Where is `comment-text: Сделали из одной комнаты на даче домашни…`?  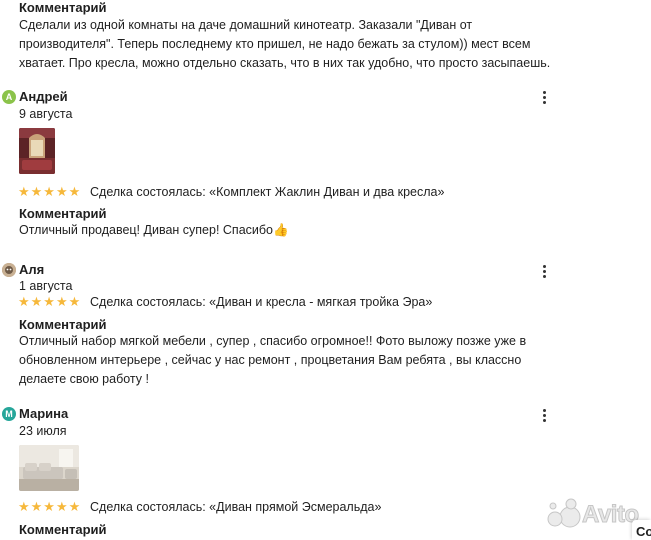
comment-text: Сделали из одной комнаты на даче домашни… is located at coordinates (284, 44).